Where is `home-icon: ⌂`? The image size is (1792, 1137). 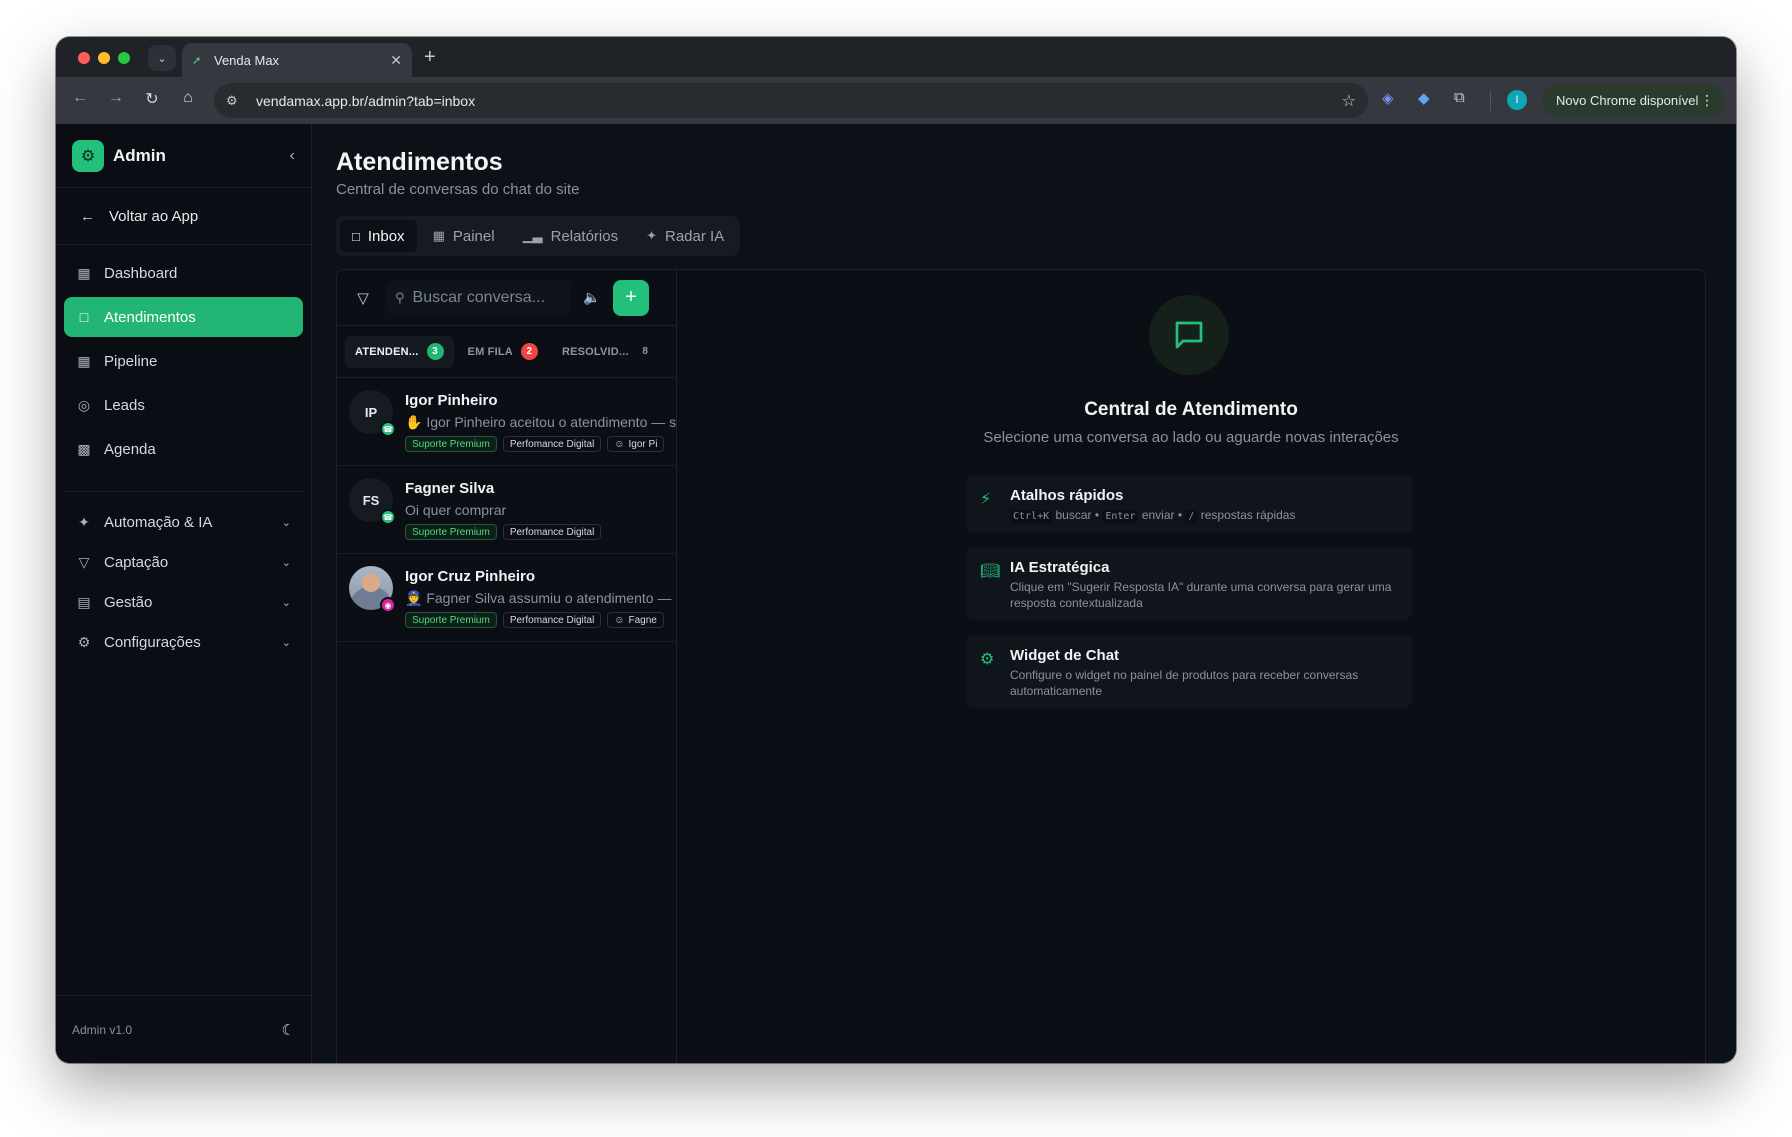
home-icon: ⌂ is located at coordinates (188, 98).